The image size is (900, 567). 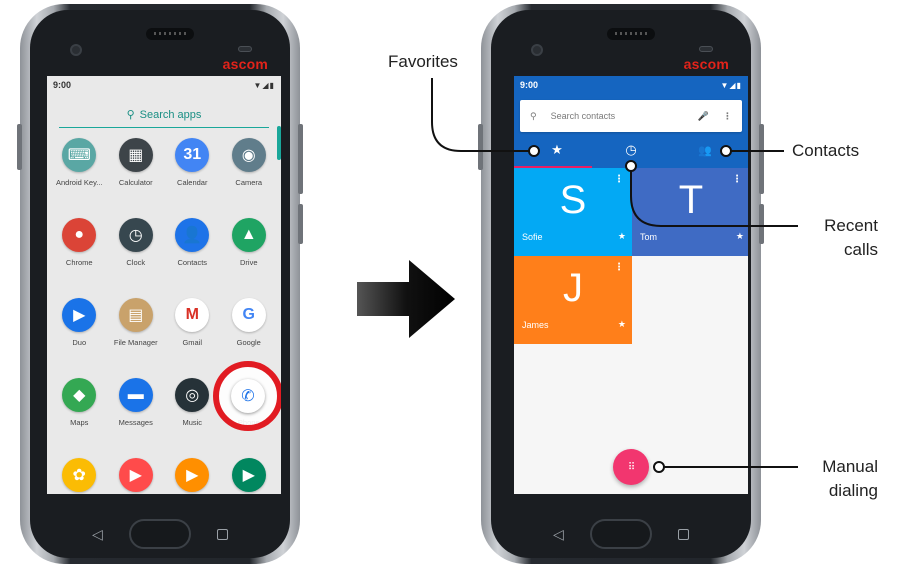 I want to click on callout-favorites: Favorites, so click(x=423, y=61).